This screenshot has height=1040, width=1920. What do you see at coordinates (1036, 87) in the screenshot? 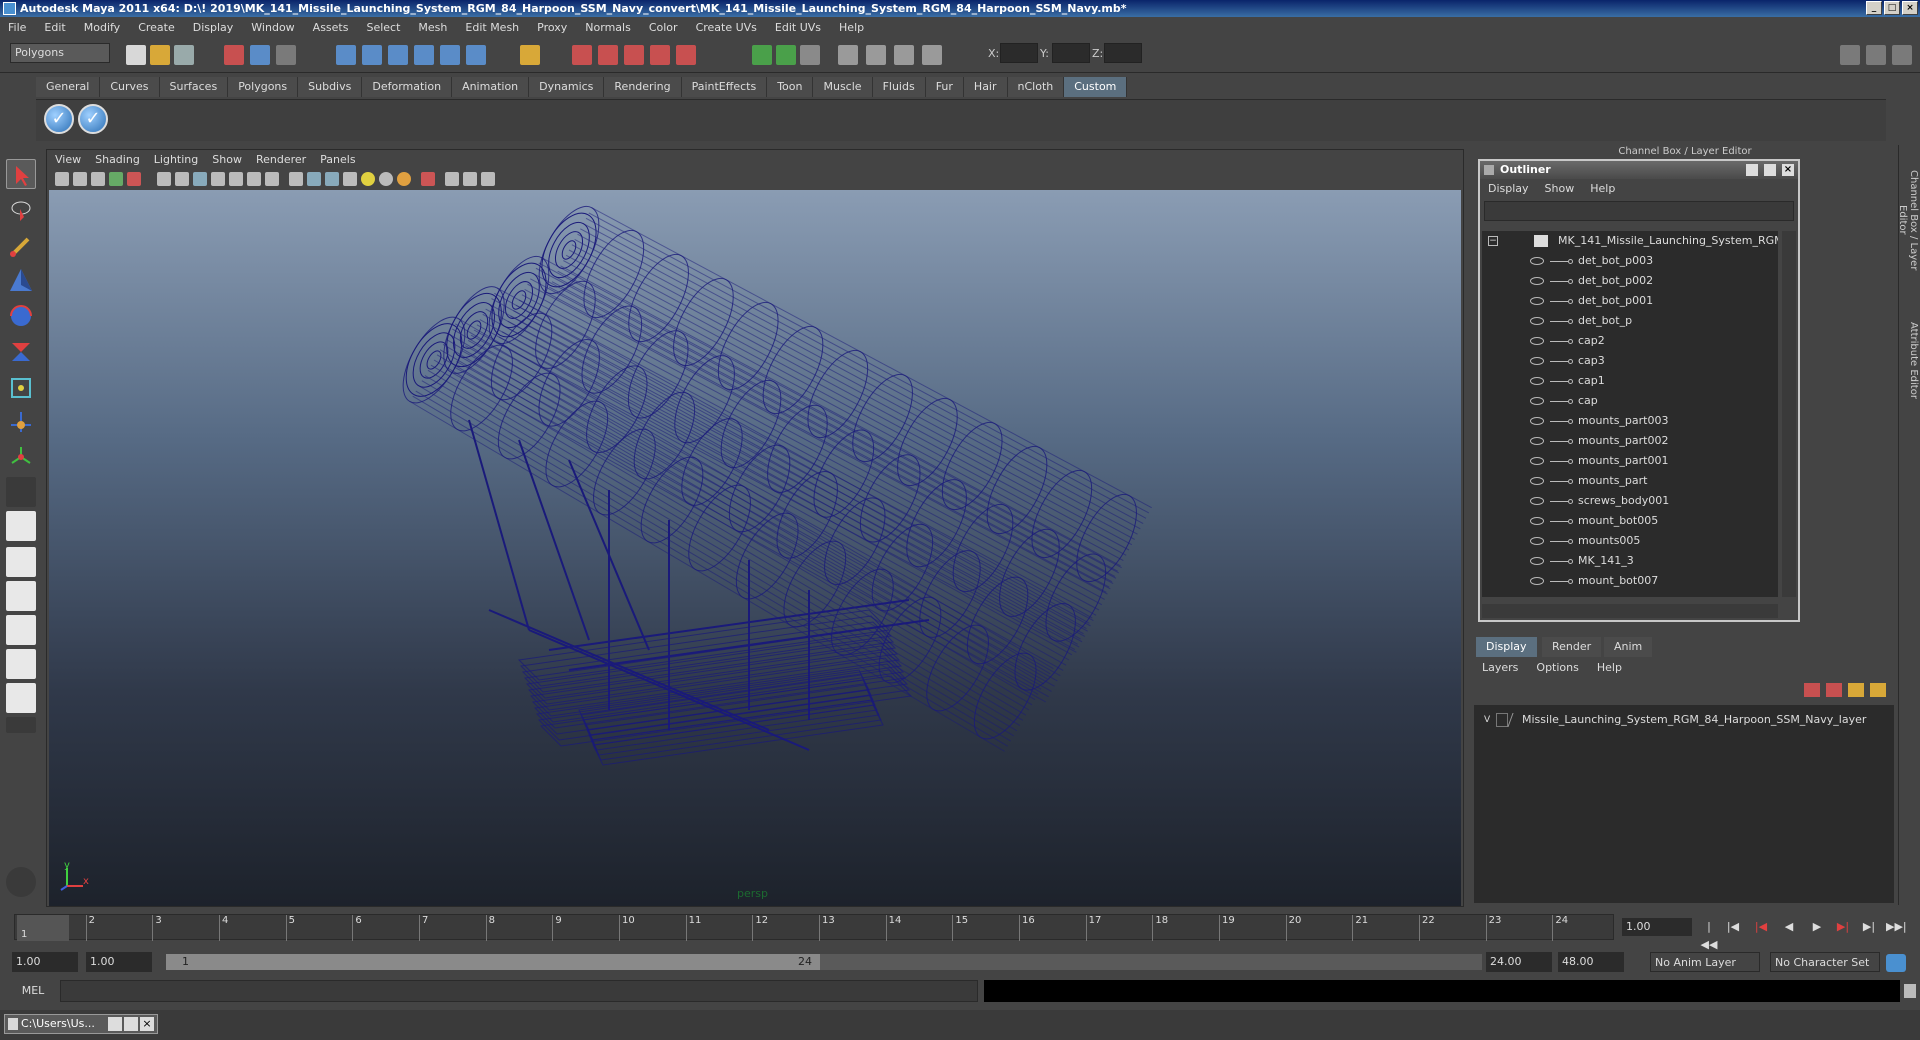
I see `shelf-tab-ncloth: nCloth` at bounding box center [1036, 87].